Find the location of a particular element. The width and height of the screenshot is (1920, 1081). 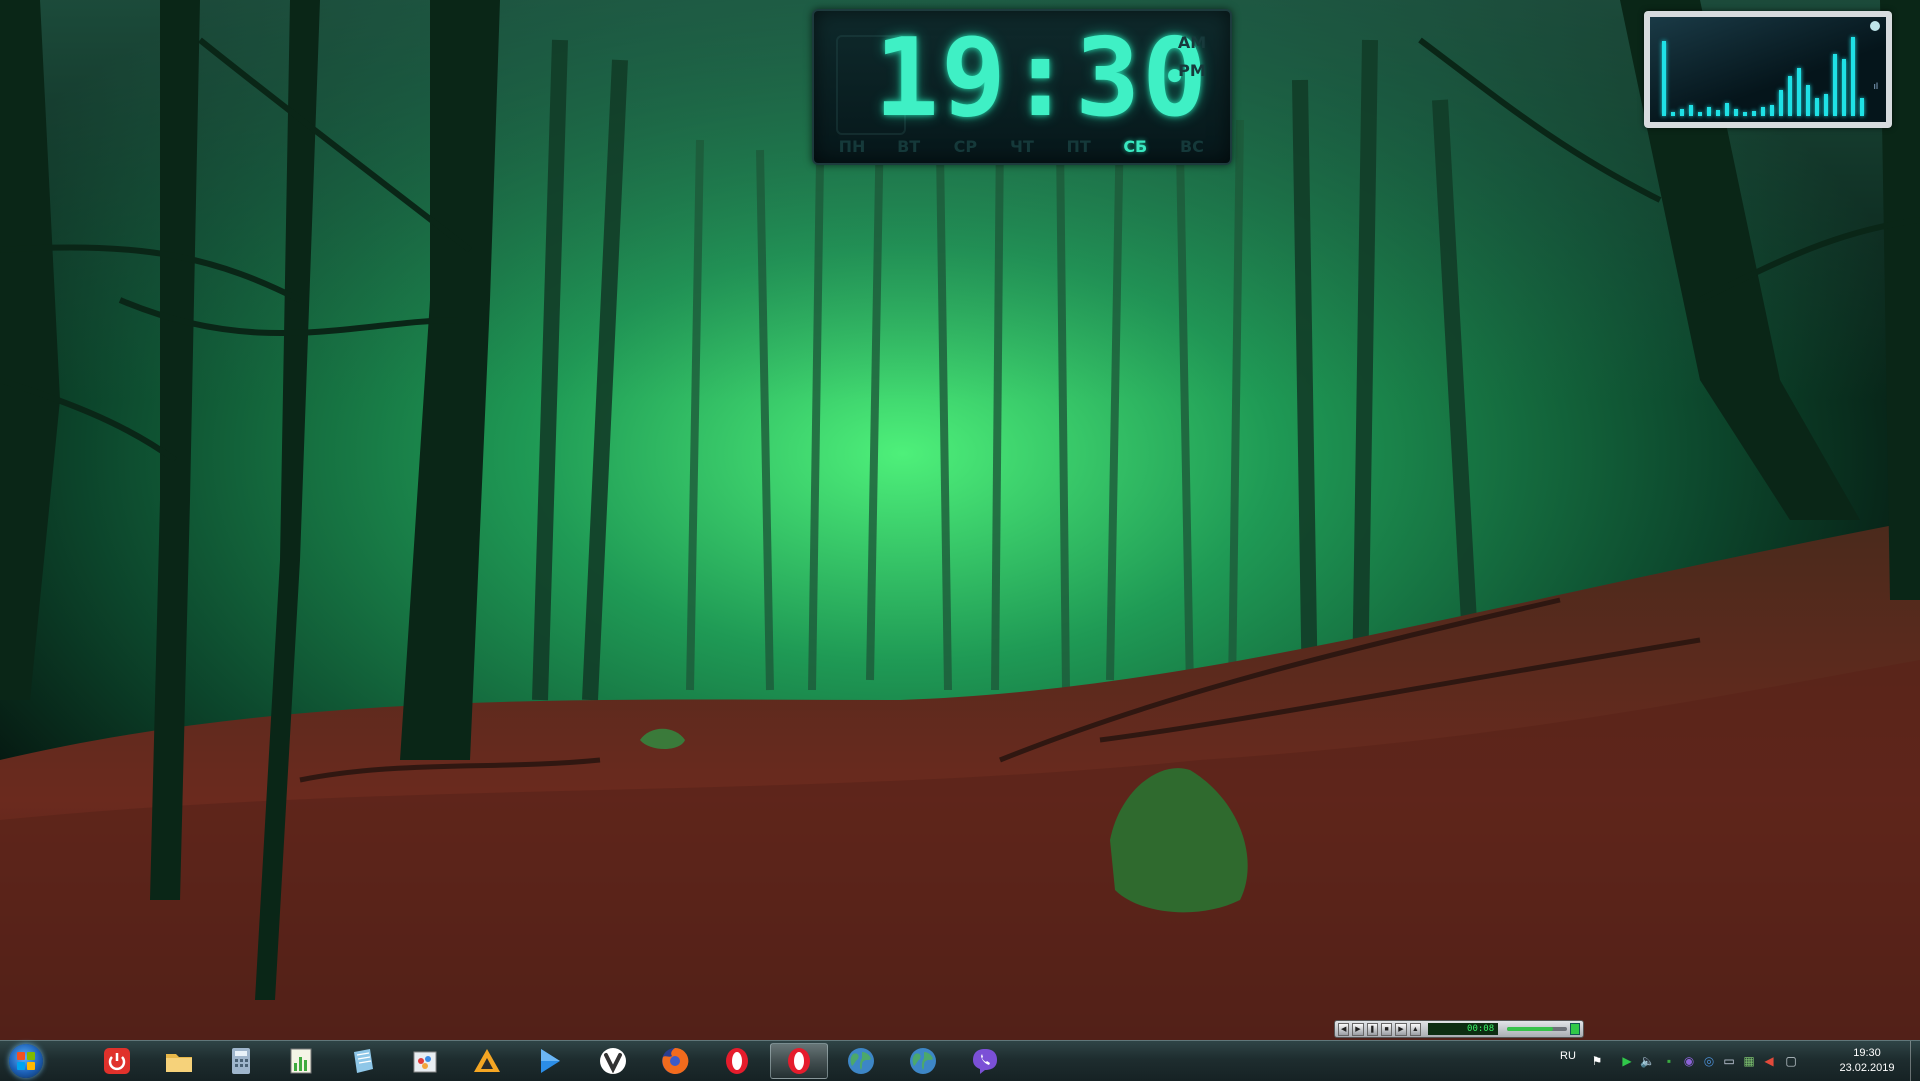

aimp-triangle-icon is located at coordinates (487, 1061).